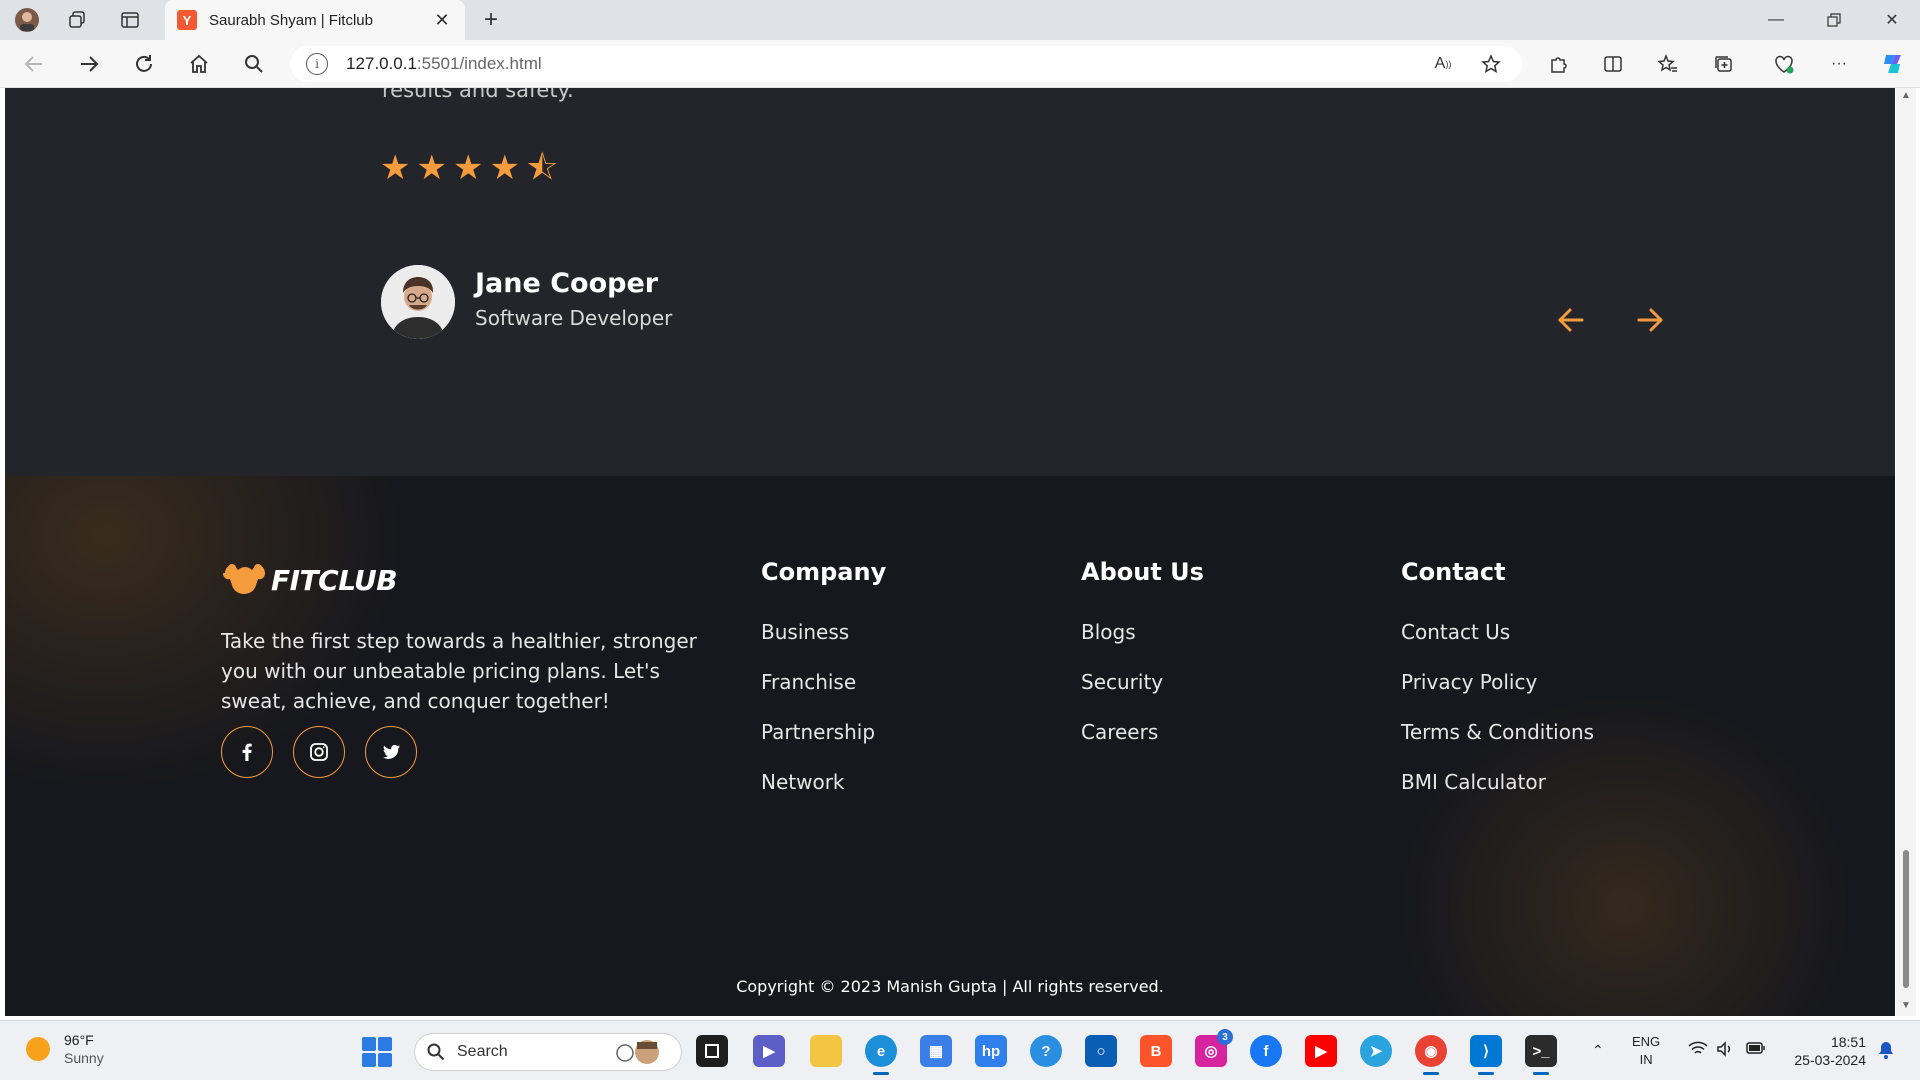 The image size is (1920, 1080). Describe the element at coordinates (1906, 552) in the screenshot. I see `page-scrollbar: ▲ ▼` at that location.